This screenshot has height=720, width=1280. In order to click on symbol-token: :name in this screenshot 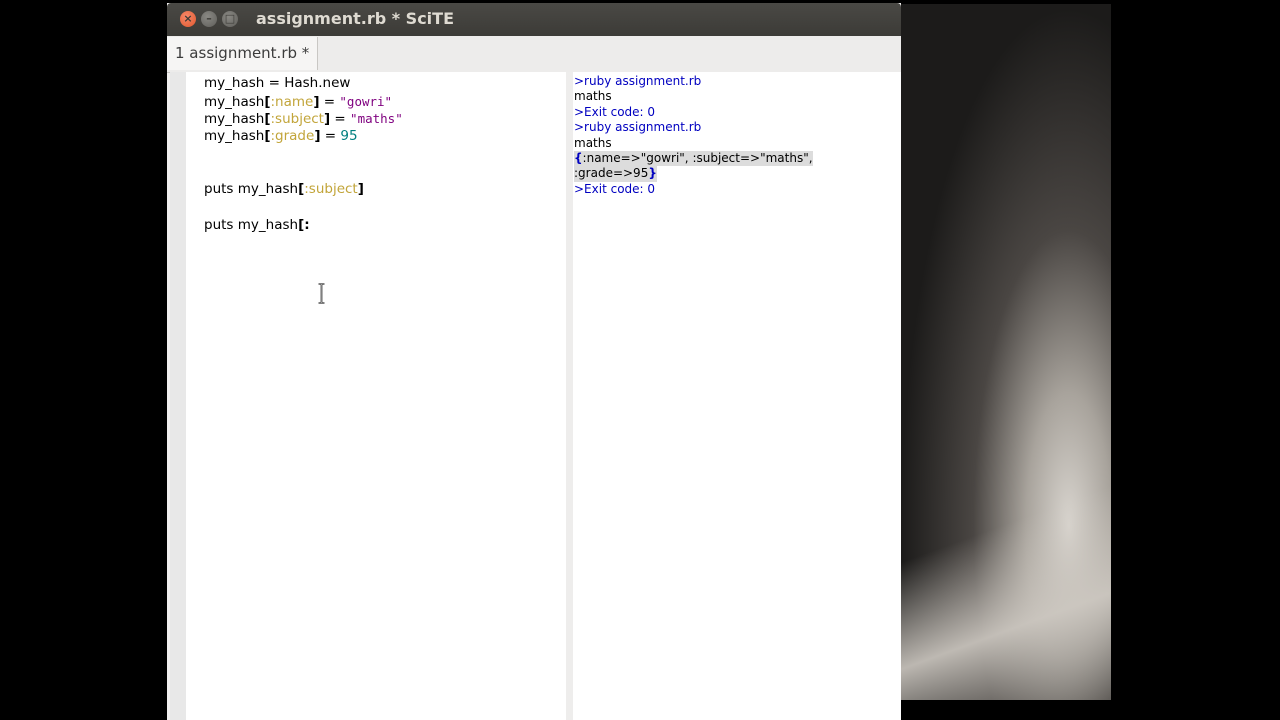, I will do `click(292, 101)`.